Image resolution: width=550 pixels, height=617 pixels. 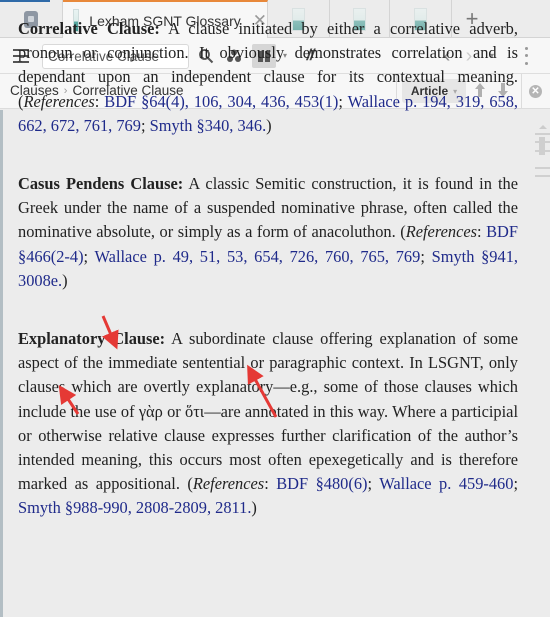 I want to click on scrollbar-thumb, so click(x=542, y=146).